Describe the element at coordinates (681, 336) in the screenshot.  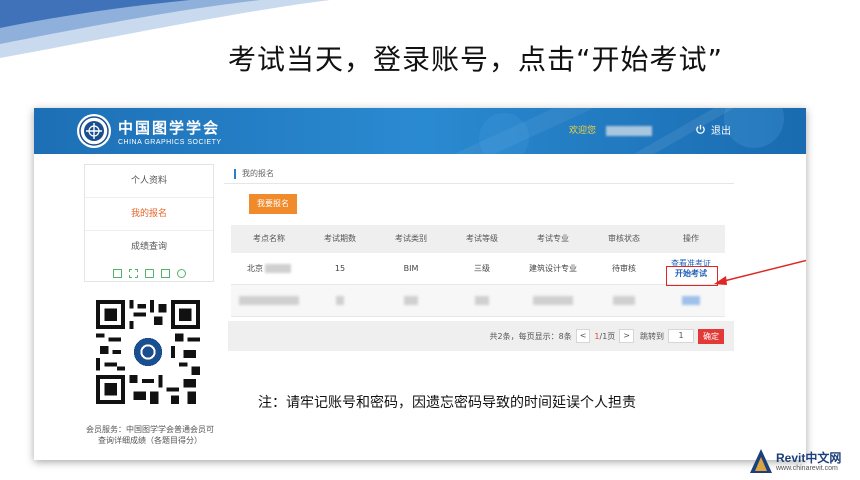
I see `page-number-input: 1` at that location.